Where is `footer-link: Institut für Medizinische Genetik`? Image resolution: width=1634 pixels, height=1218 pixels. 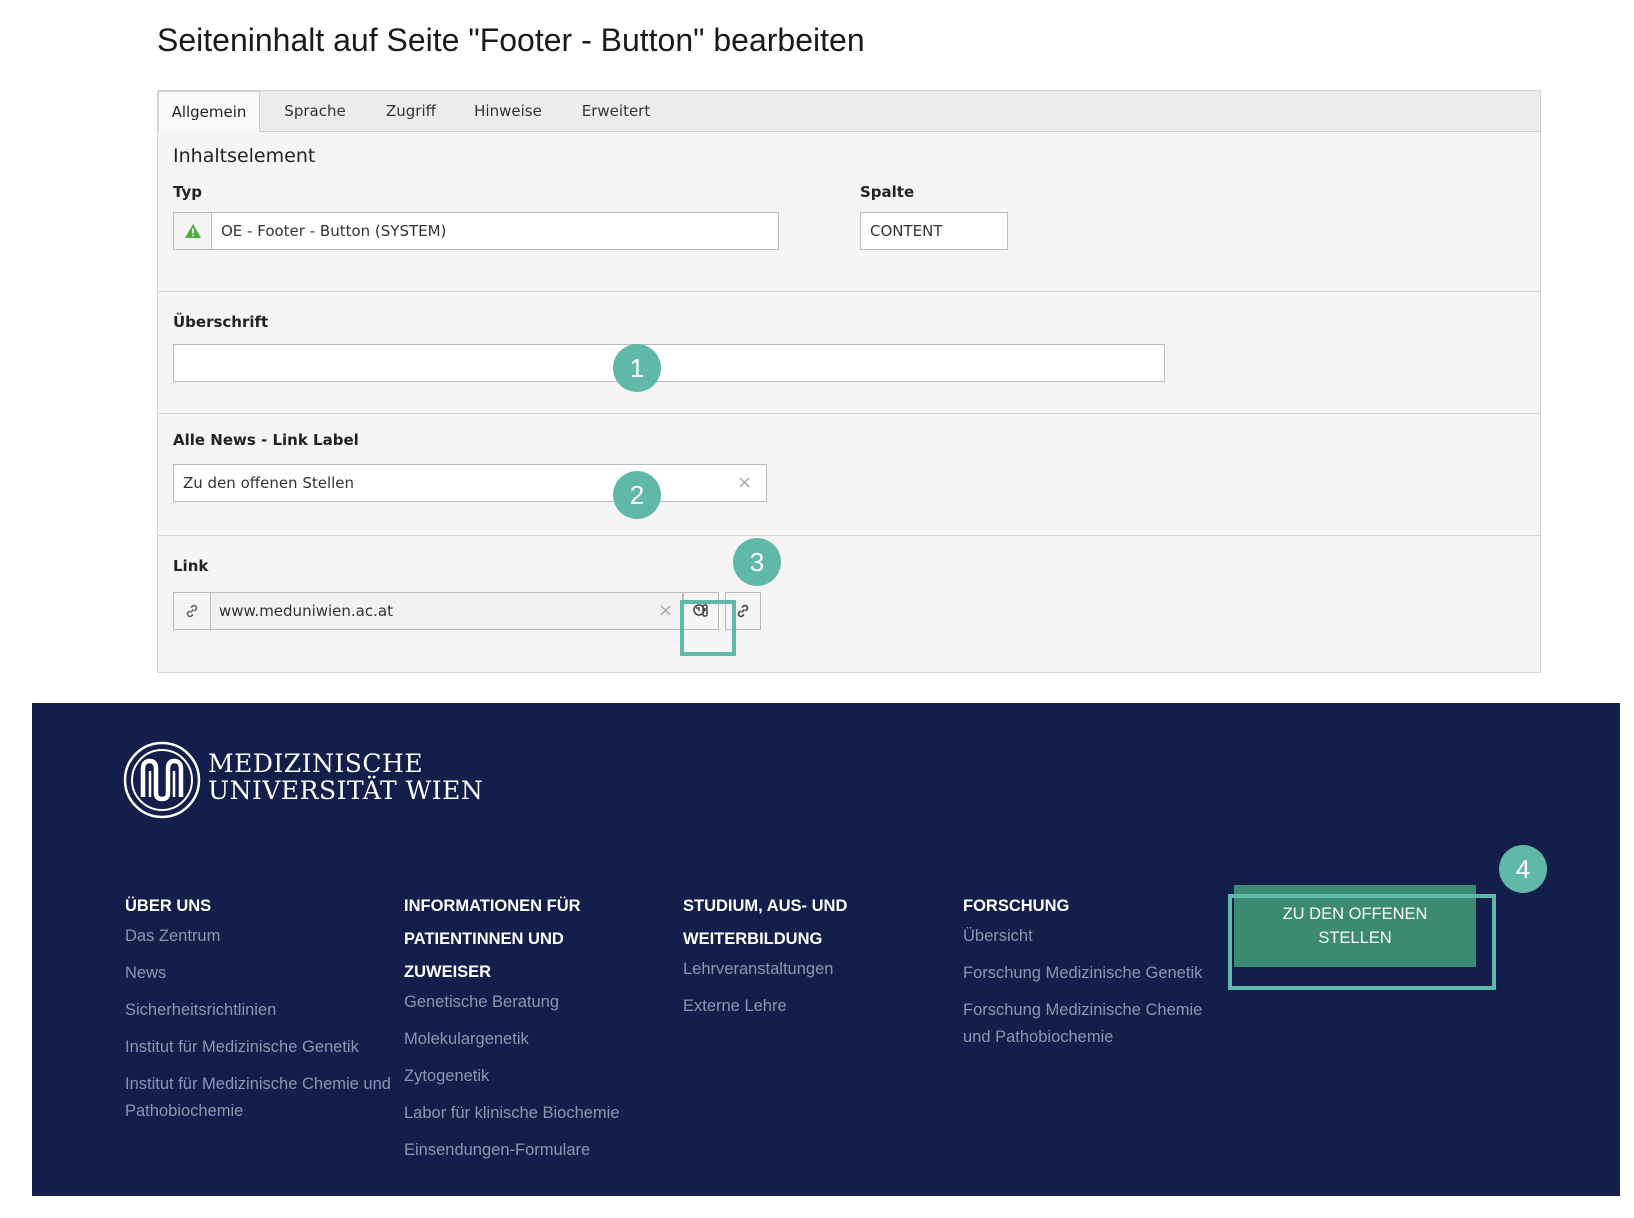 footer-link: Institut für Medizinische Genetik is located at coordinates (260, 1047).